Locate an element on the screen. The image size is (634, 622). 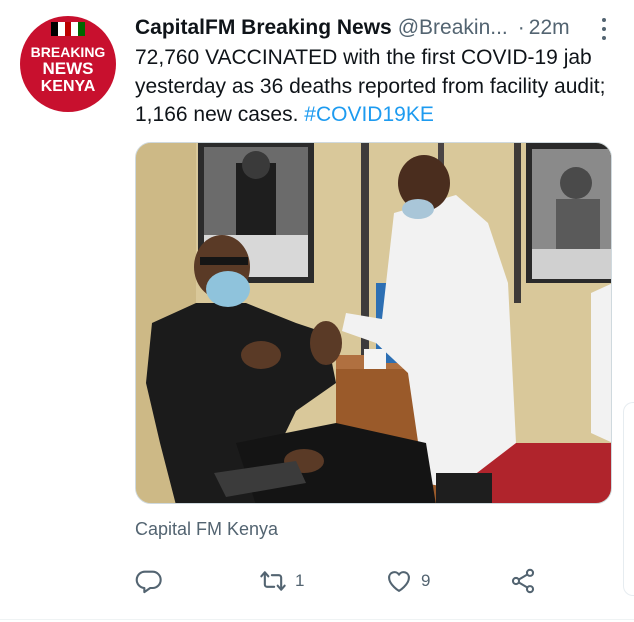
retweet-button: 1 is located at coordinates (281, 581).